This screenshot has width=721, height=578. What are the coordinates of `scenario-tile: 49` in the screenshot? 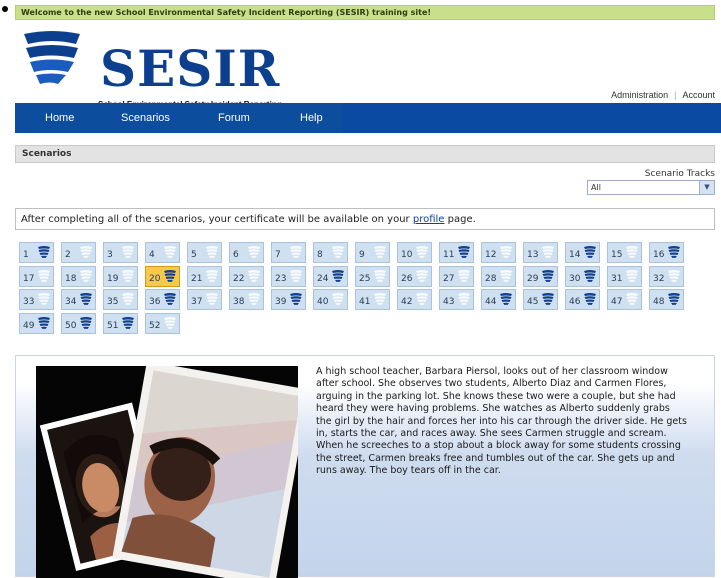 It's located at (36, 323).